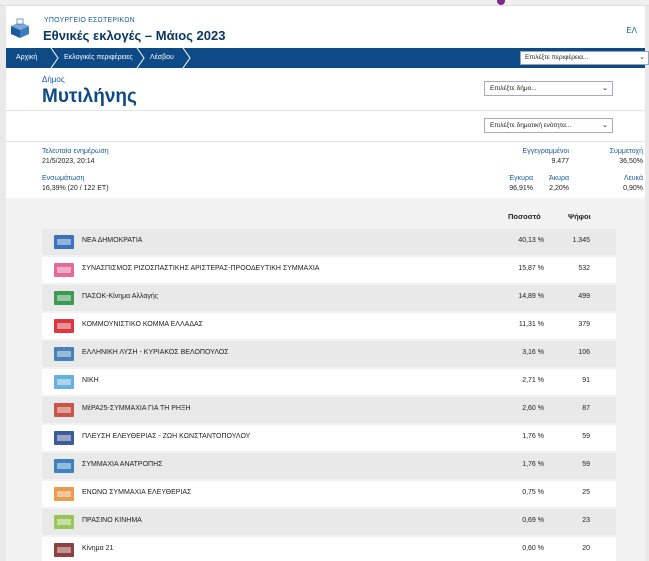 This screenshot has width=649, height=561. I want to click on nd-logo-icon, so click(64, 242).